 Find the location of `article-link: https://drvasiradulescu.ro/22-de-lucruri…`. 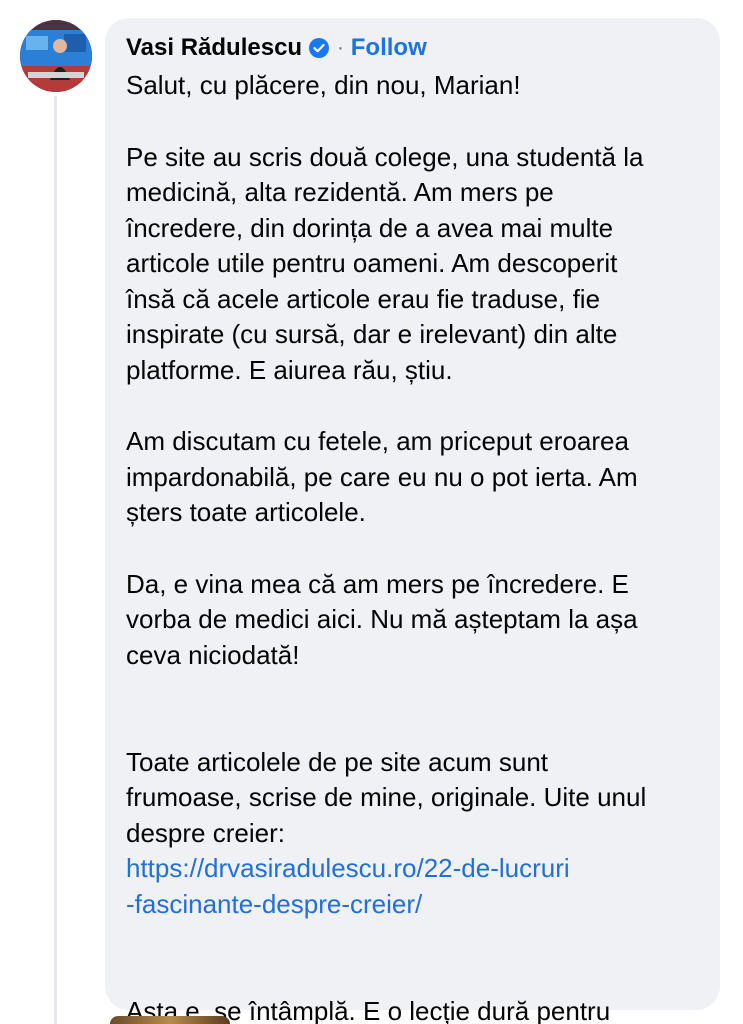

article-link: https://drvasiradulescu.ro/22-de-lucruri… is located at coordinates (413, 886).